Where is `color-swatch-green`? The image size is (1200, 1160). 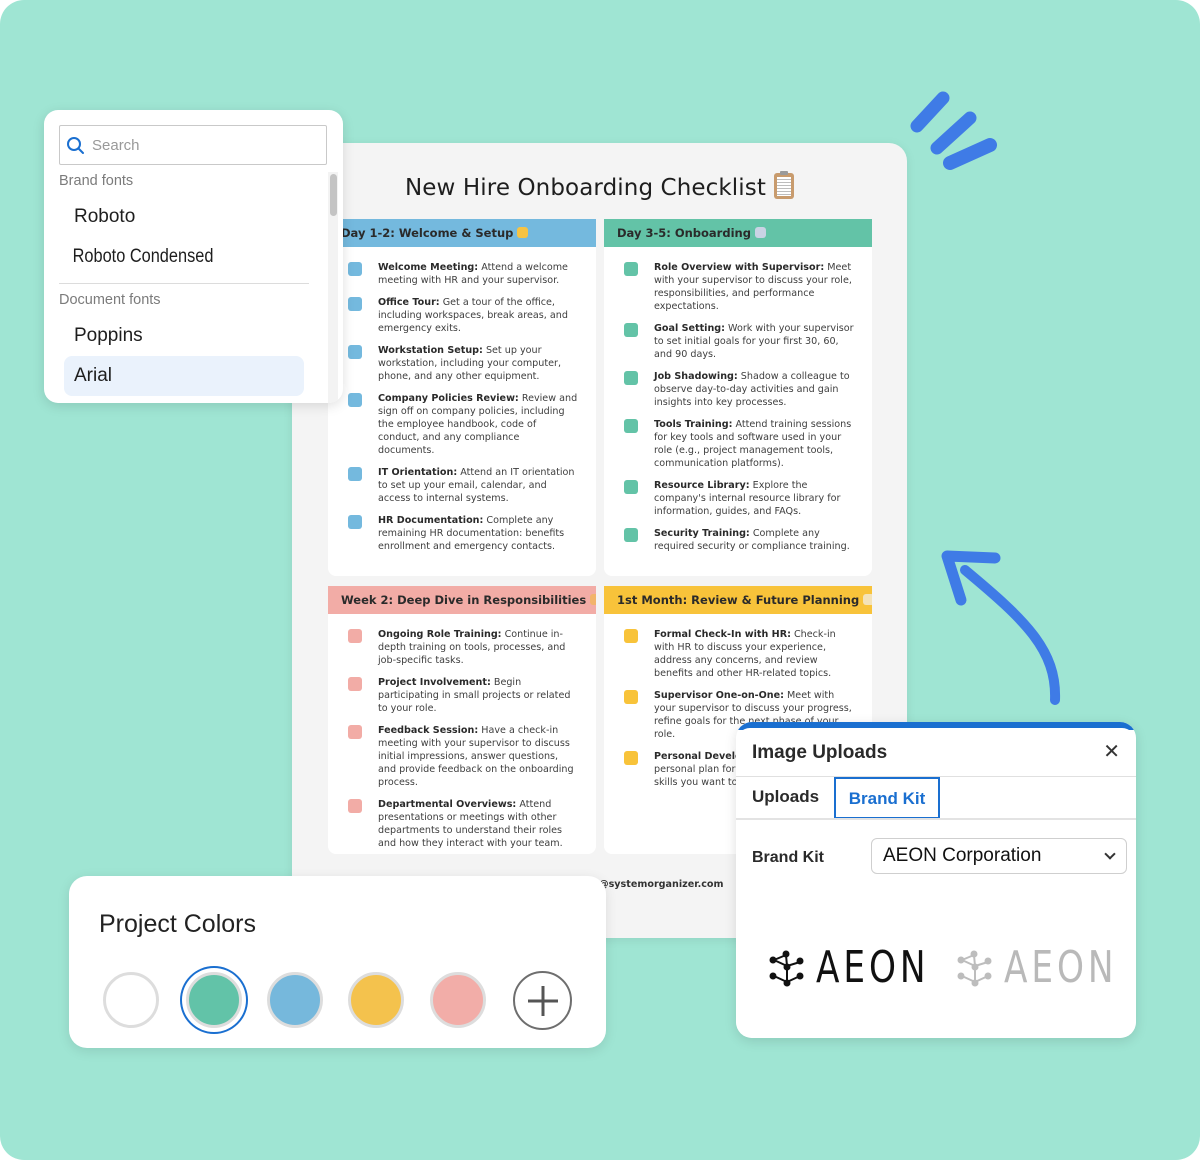
color-swatch-green is located at coordinates (214, 1000).